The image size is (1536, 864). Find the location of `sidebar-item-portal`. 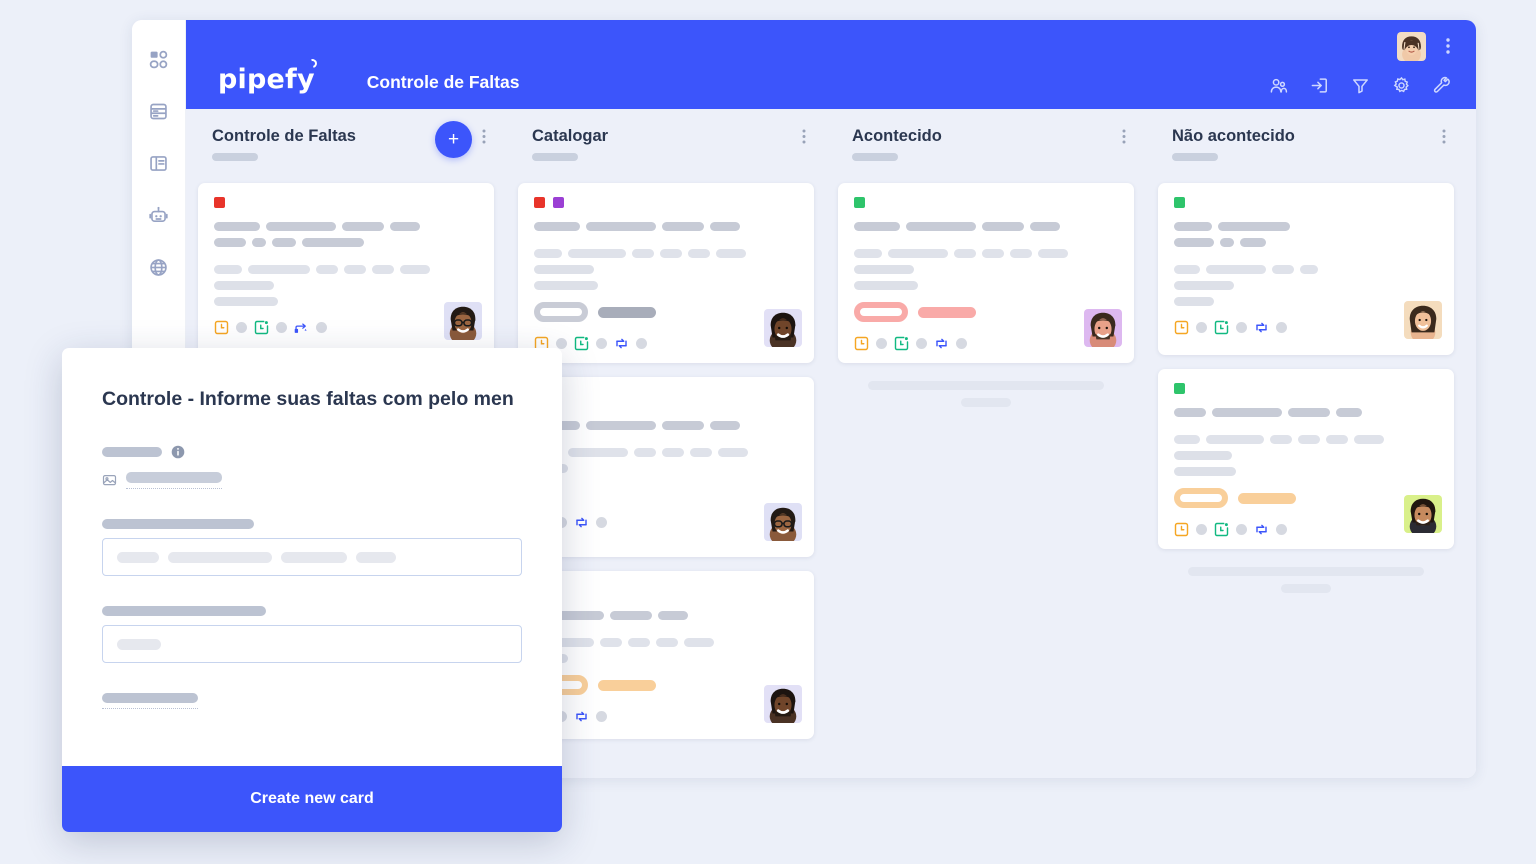

sidebar-item-portal is located at coordinates (159, 267).